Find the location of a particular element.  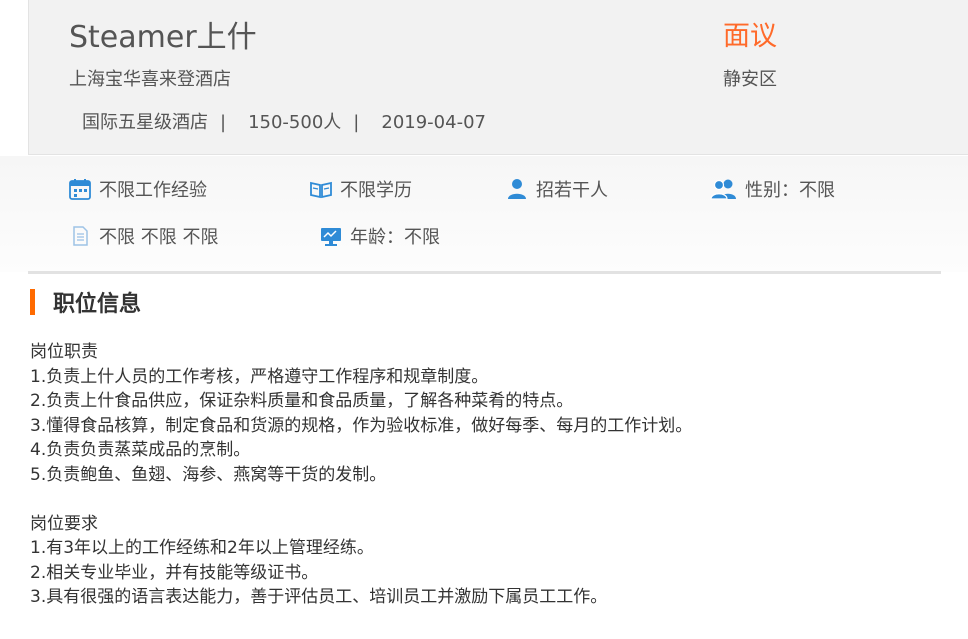

requirement-item: 3.具有很强的语言表达能力，善于评估员工、培训员工并激励下属员工工作。 is located at coordinates (319, 597).